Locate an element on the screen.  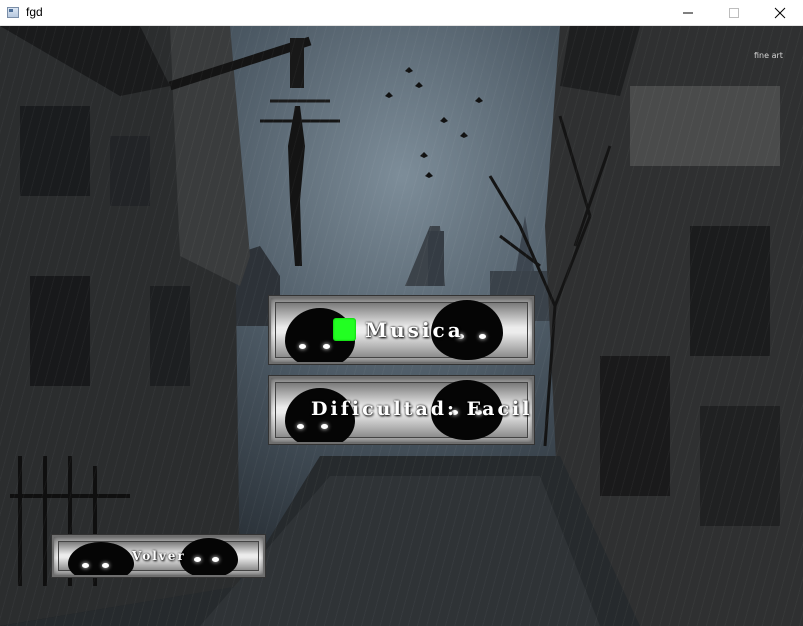
title-bar: fgd is located at coordinates (401, 13).